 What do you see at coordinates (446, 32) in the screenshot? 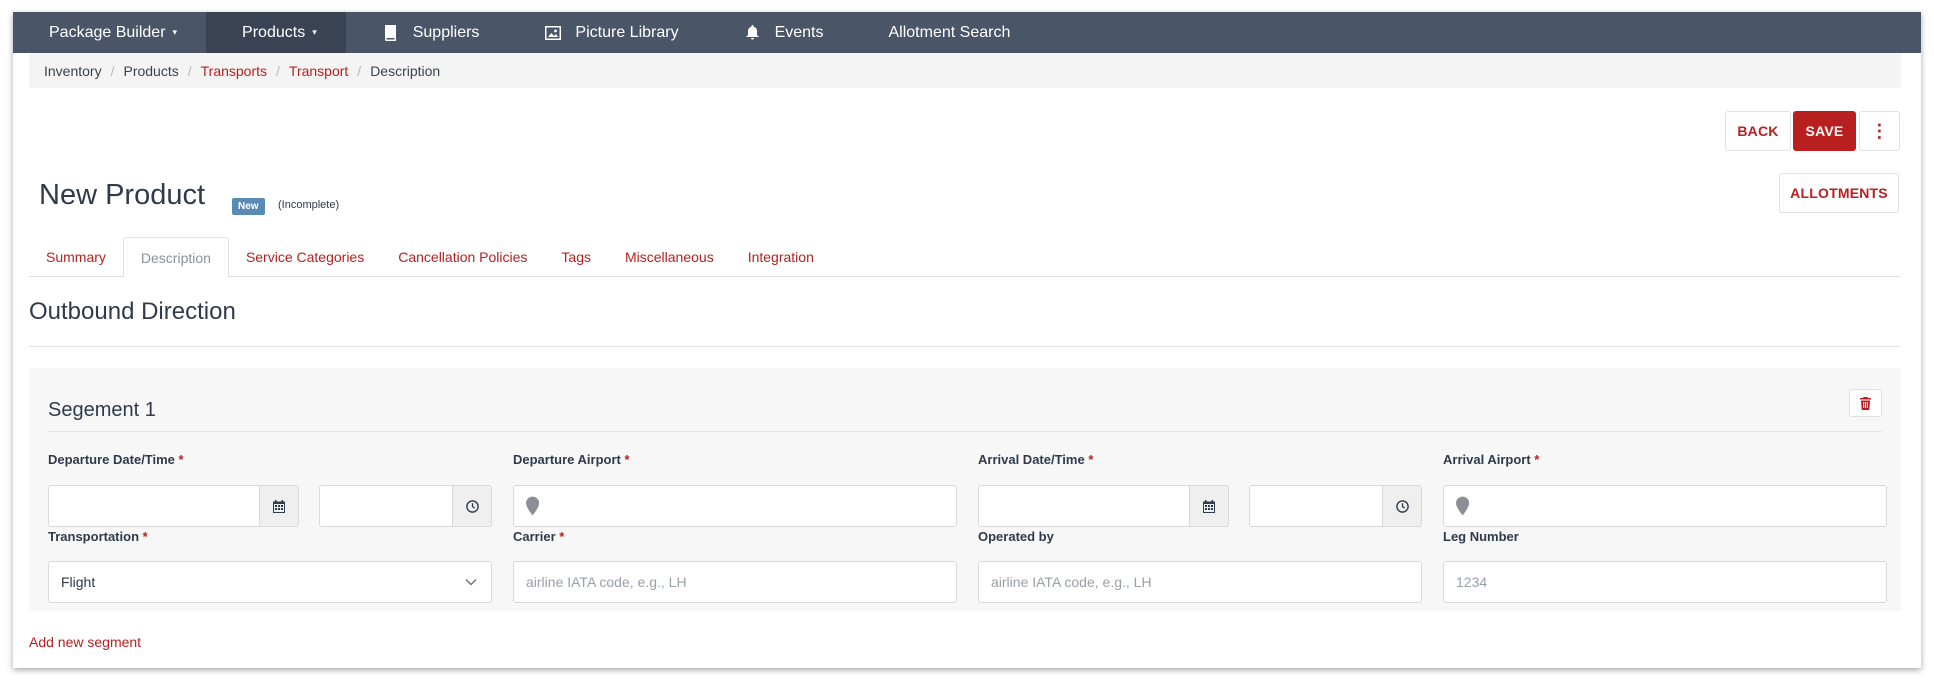
I see `nav-label: Suppliers` at bounding box center [446, 32].